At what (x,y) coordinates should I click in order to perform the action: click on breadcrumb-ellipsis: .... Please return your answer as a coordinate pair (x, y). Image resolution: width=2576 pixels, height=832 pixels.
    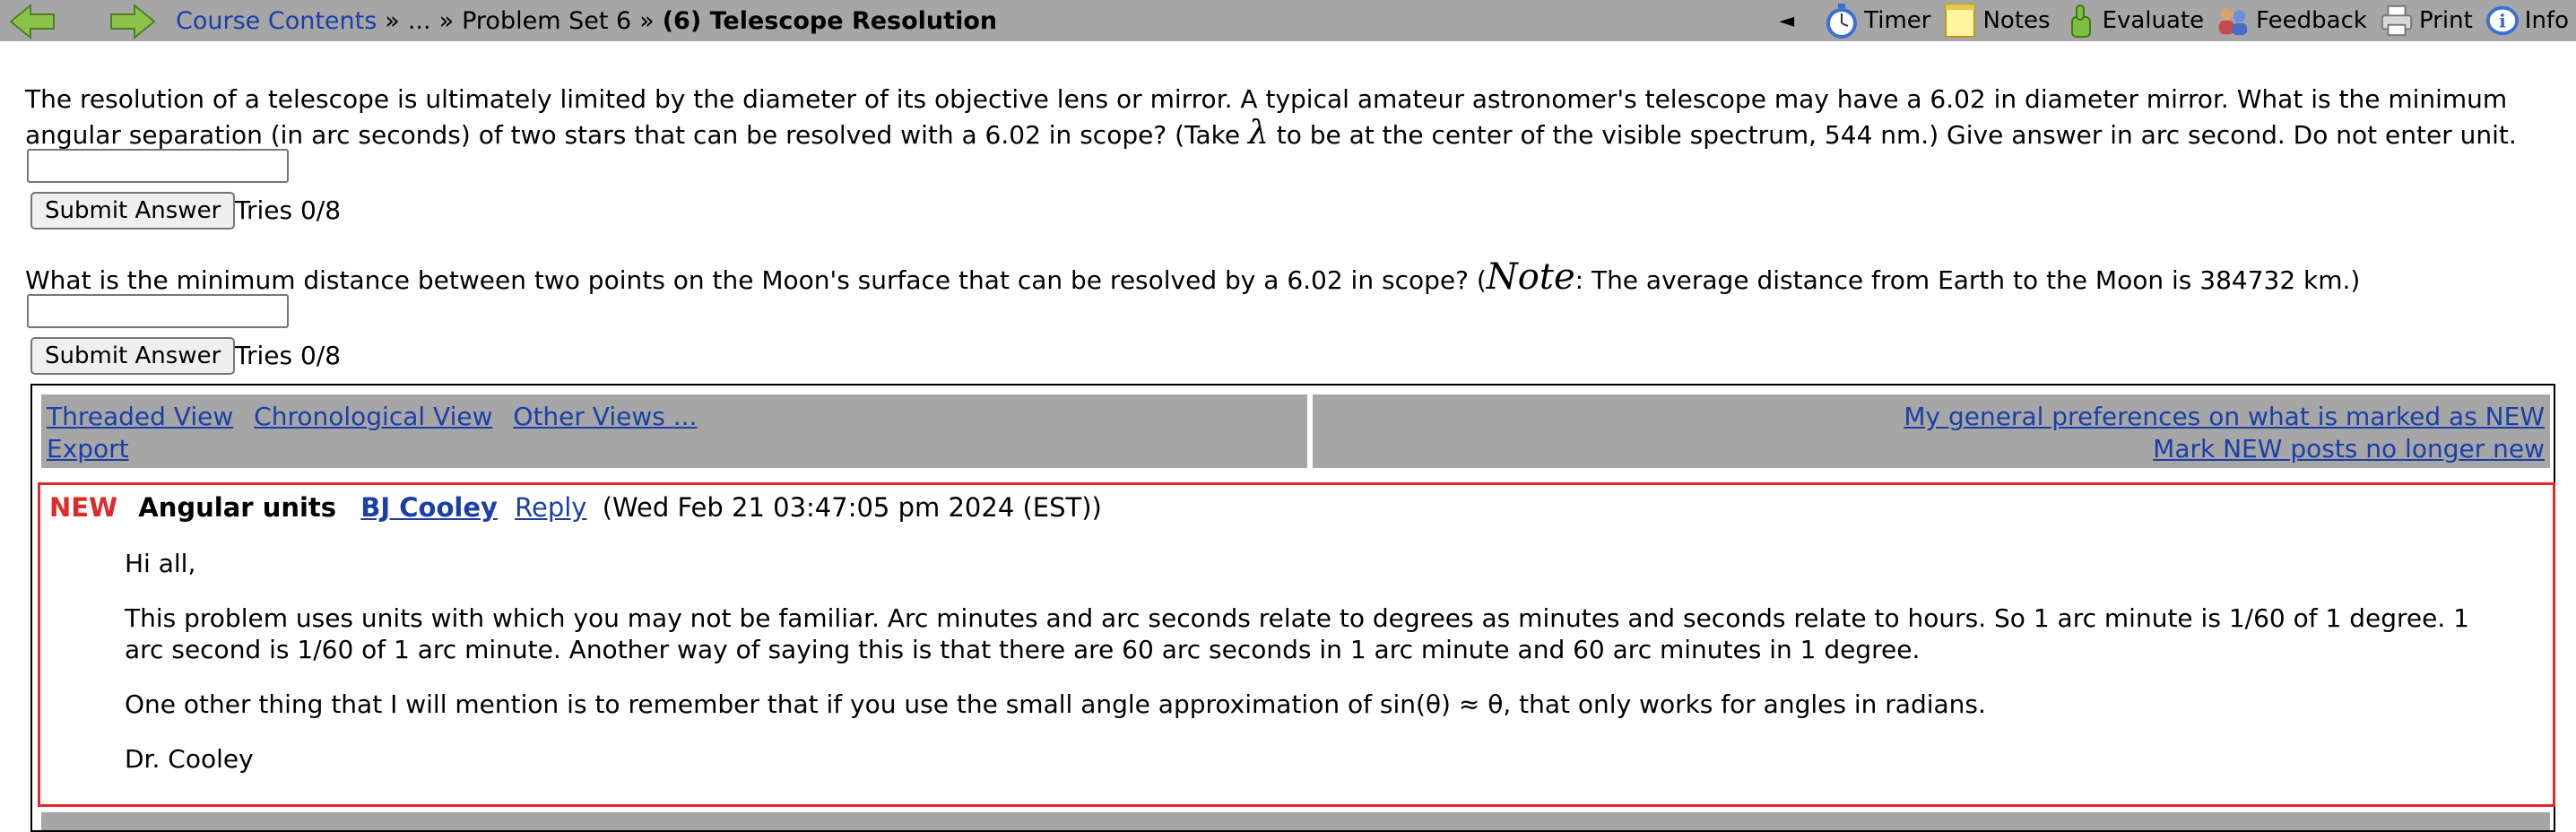
    Looking at the image, I should click on (419, 20).